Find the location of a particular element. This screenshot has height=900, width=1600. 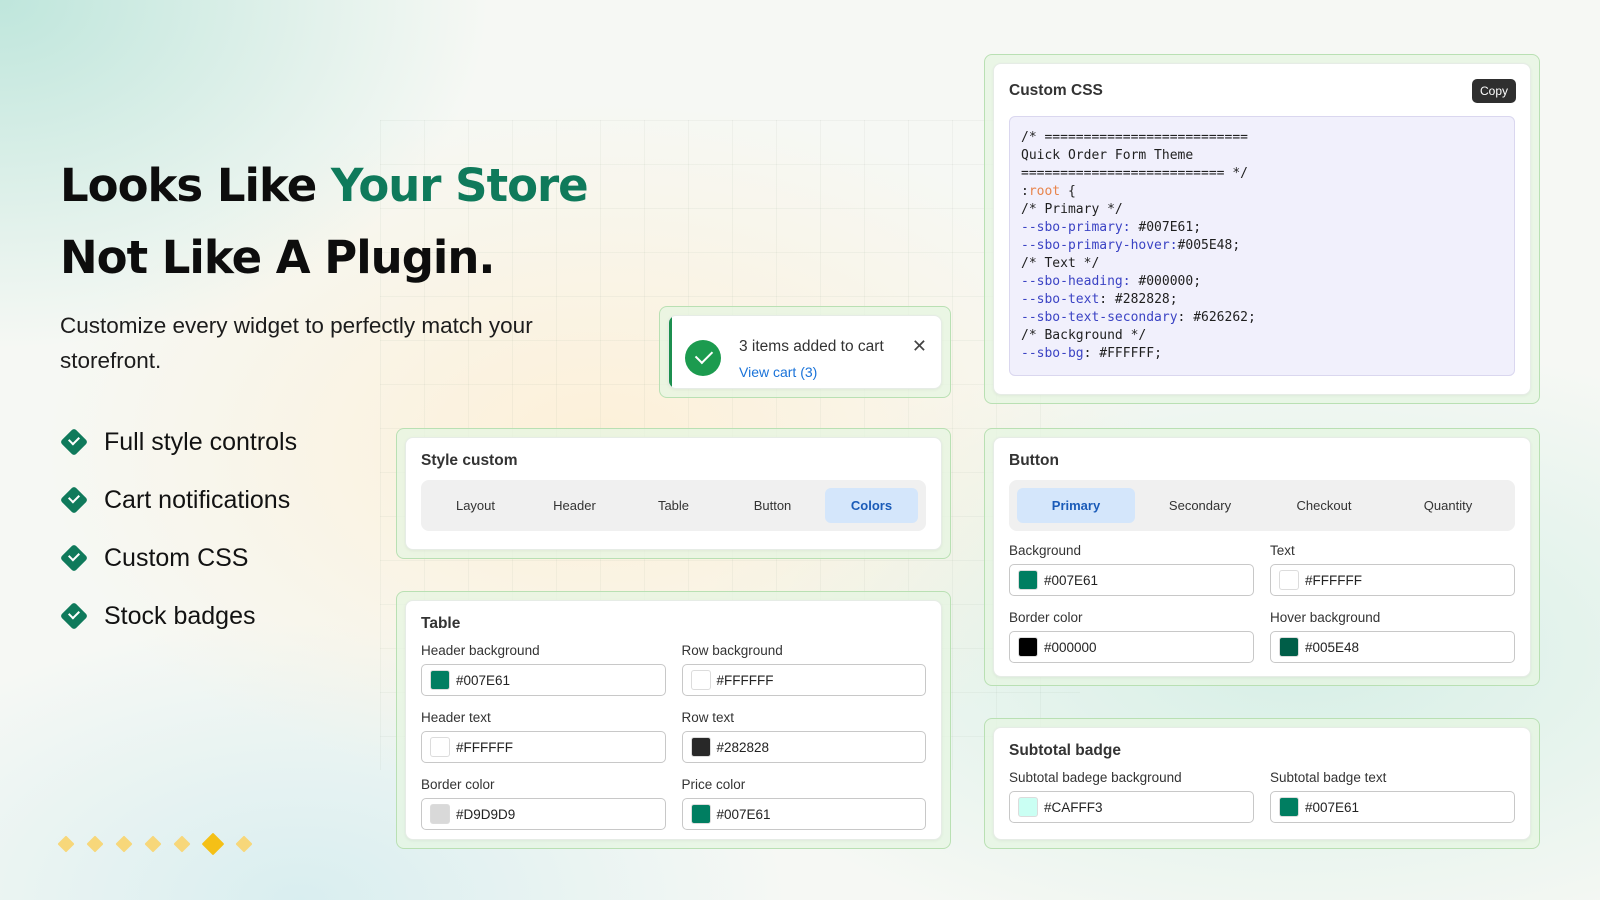

color-input: #D9D9D9 is located at coordinates (543, 814).